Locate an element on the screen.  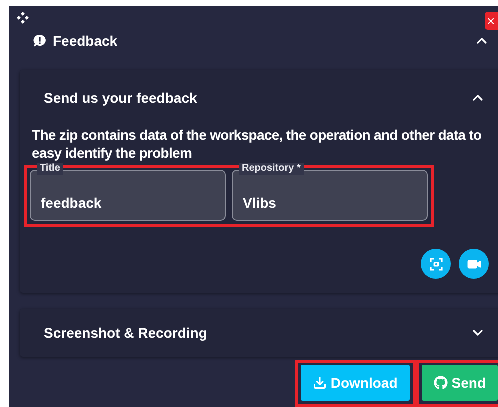
screenshot-icon is located at coordinates (436, 264).